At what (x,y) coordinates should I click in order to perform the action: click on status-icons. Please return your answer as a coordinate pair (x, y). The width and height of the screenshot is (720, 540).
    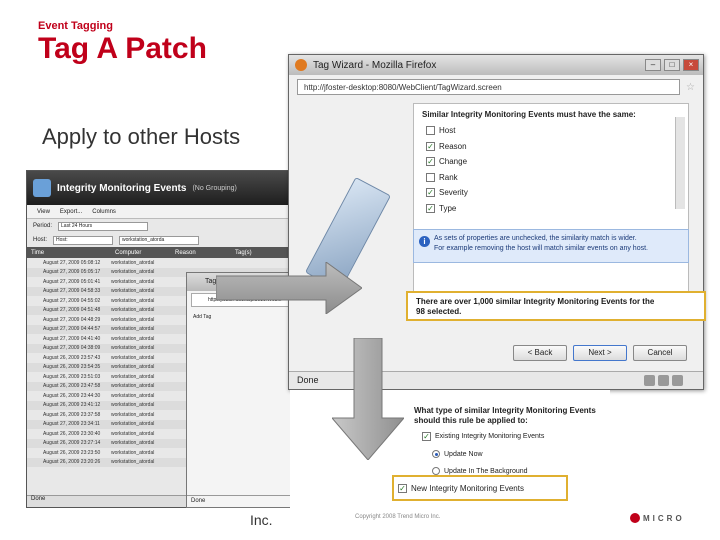
    Looking at the image, I should click on (663, 380).